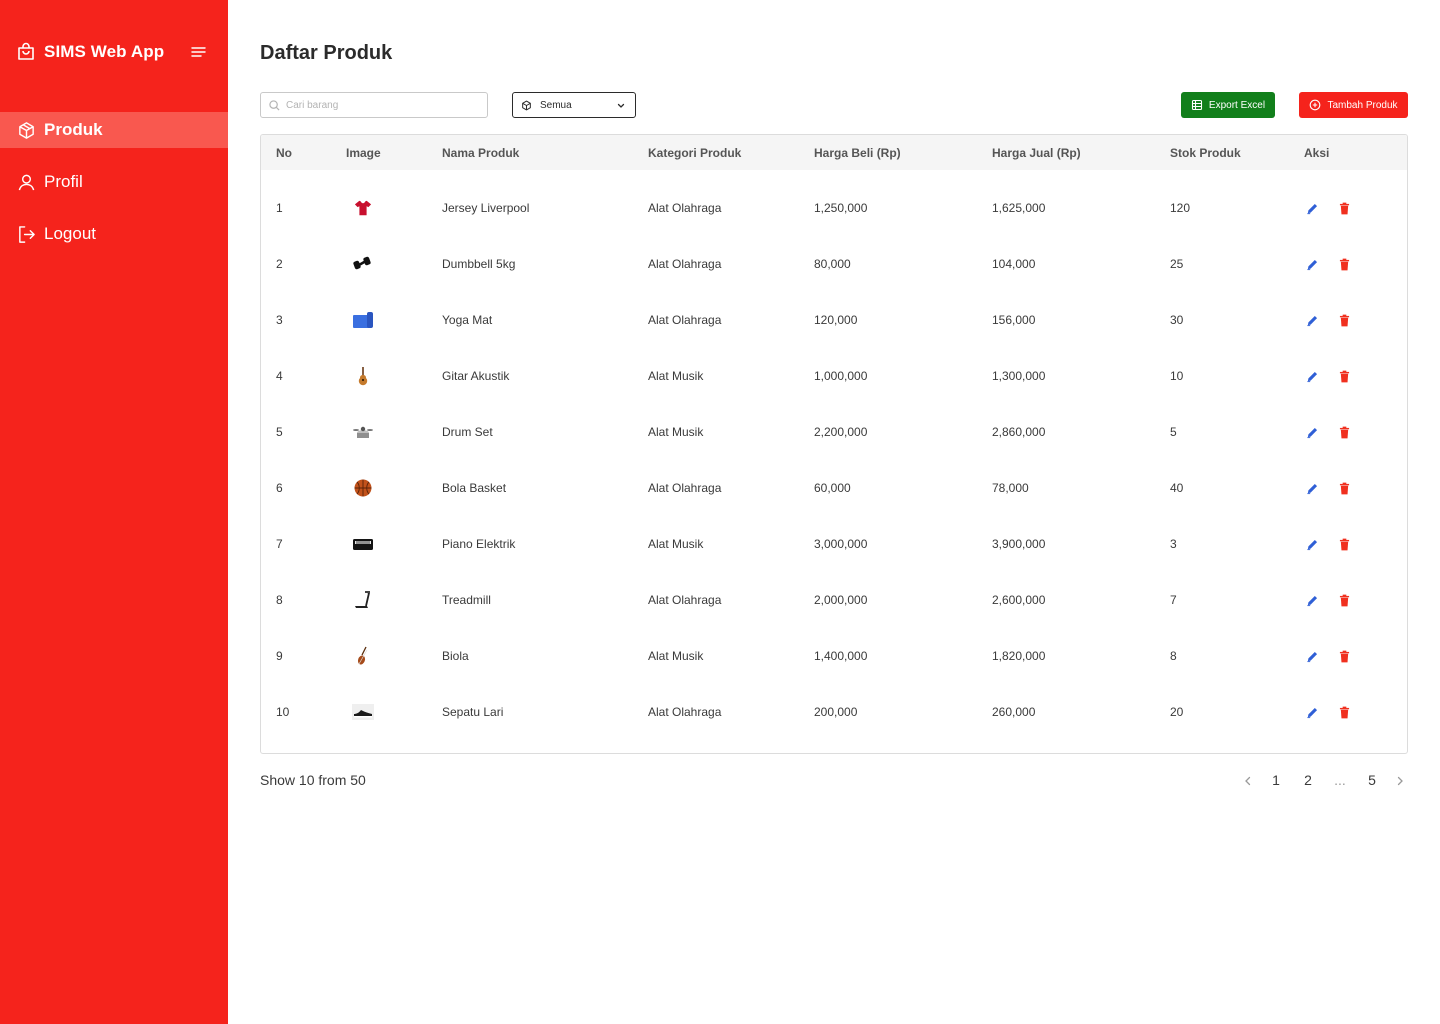 This screenshot has width=1440, height=1024. What do you see at coordinates (1276, 780) in the screenshot?
I see `page-button-1: 1` at bounding box center [1276, 780].